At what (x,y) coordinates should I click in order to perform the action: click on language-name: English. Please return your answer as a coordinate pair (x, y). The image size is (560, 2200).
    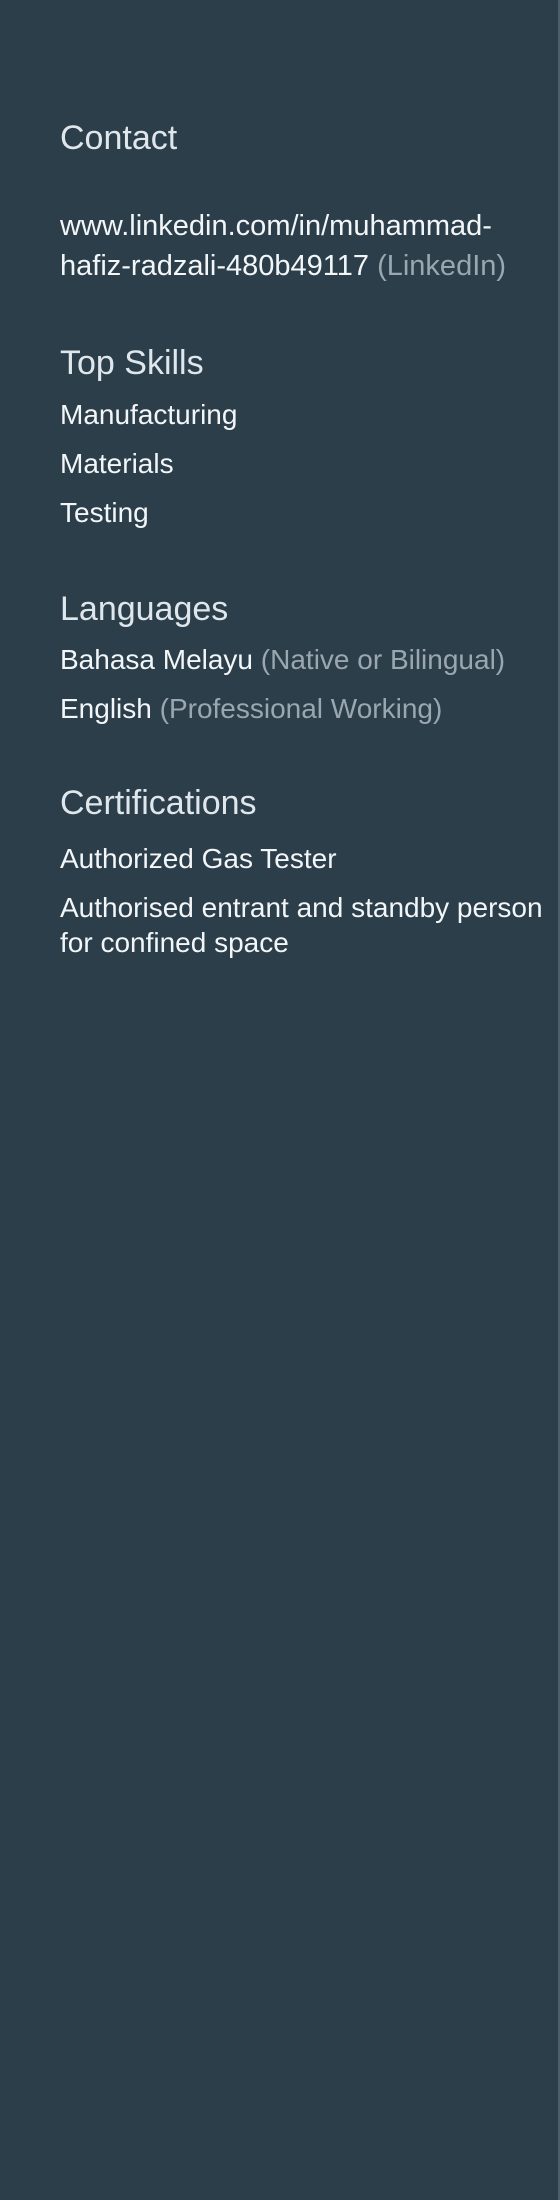
    Looking at the image, I should click on (106, 709).